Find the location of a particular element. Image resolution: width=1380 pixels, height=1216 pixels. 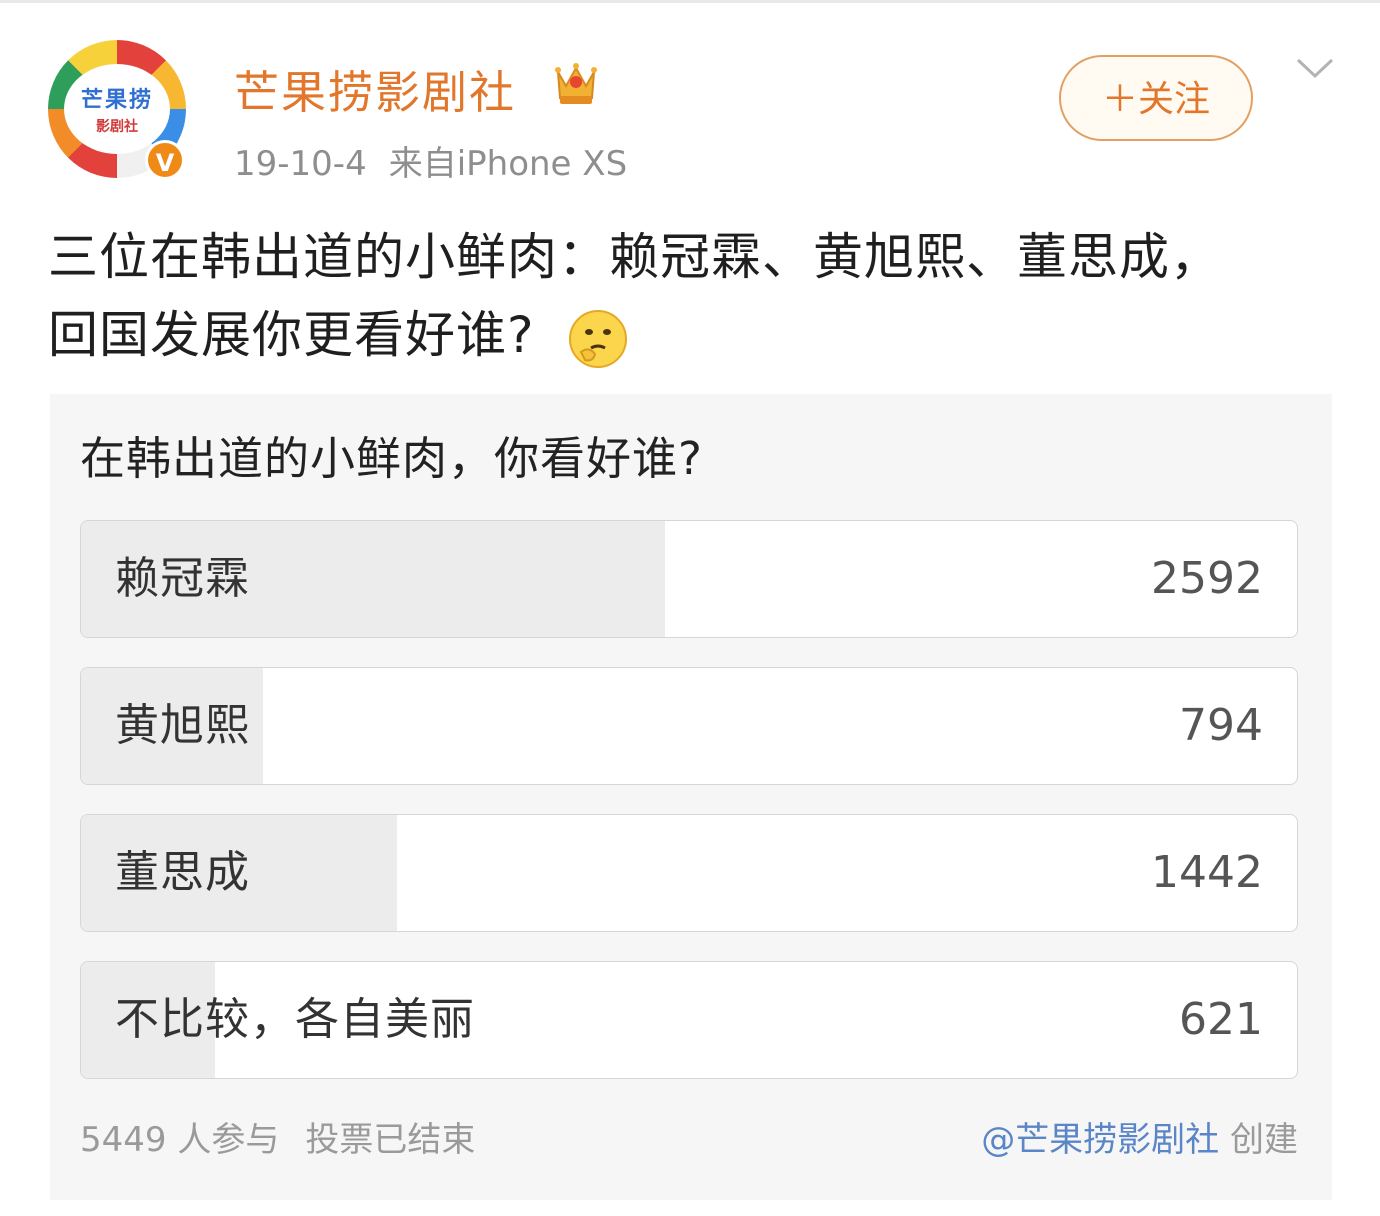

poll-option: 不比较，各自美丽 621 is located at coordinates (689, 1020).